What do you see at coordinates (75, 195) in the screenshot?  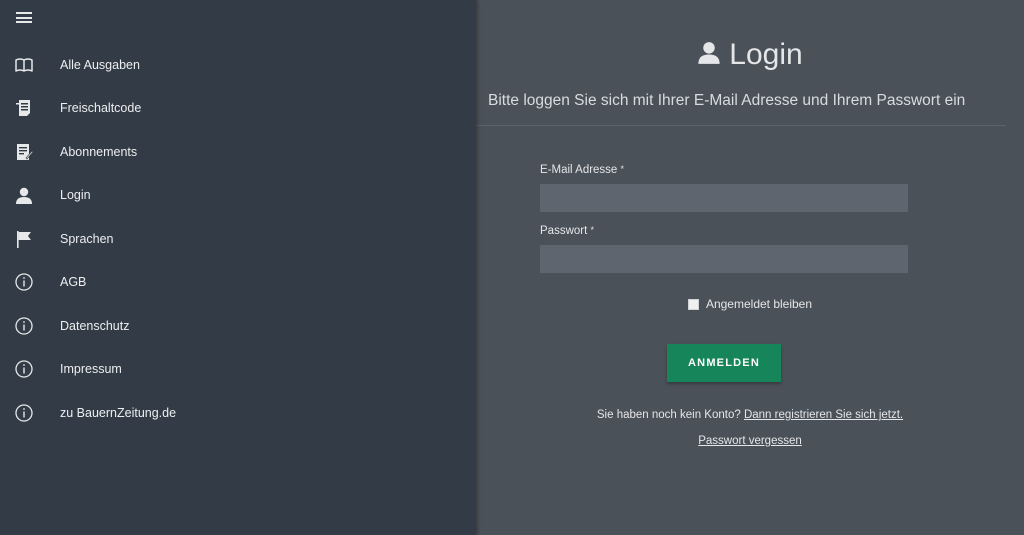 I see `sidebar-item-label: Login` at bounding box center [75, 195].